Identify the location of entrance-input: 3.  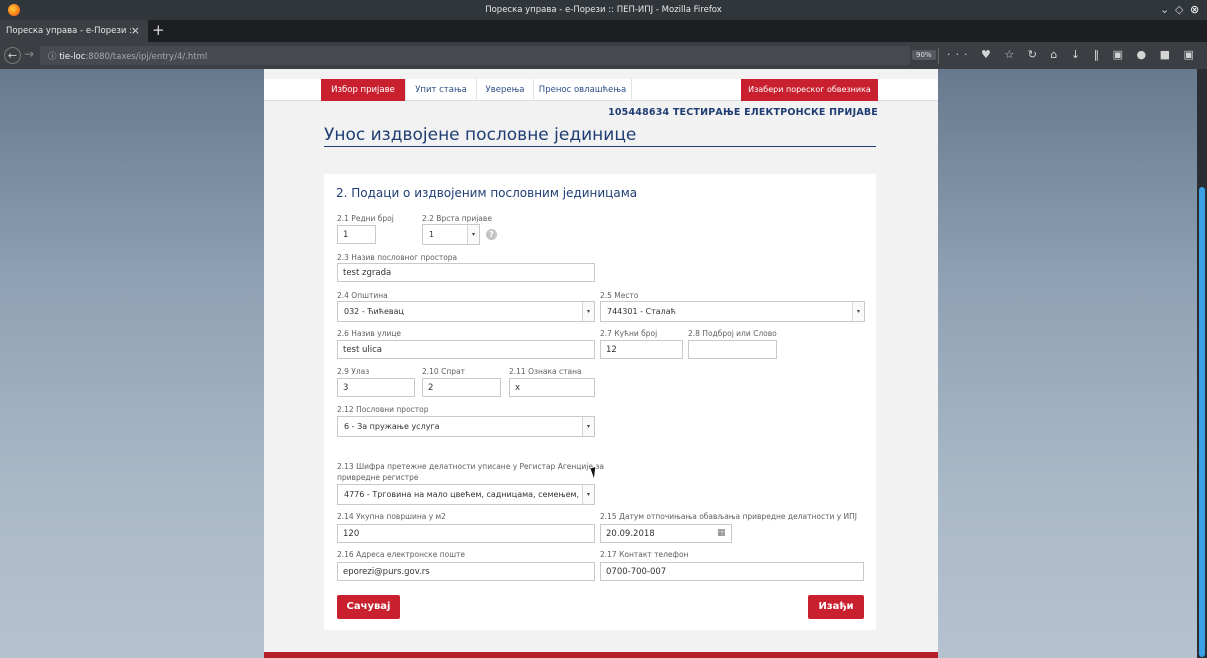
(376, 387).